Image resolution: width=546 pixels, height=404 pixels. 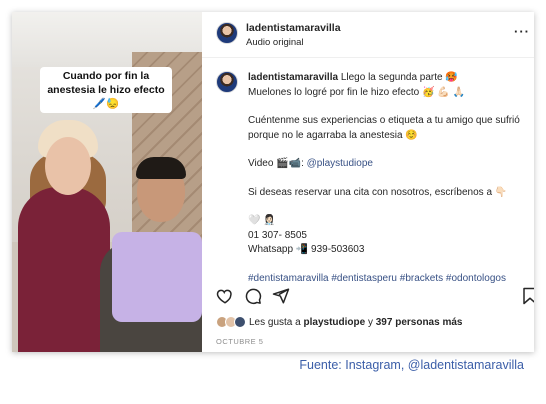 What do you see at coordinates (157, 277) in the screenshot?
I see `patient-bib` at bounding box center [157, 277].